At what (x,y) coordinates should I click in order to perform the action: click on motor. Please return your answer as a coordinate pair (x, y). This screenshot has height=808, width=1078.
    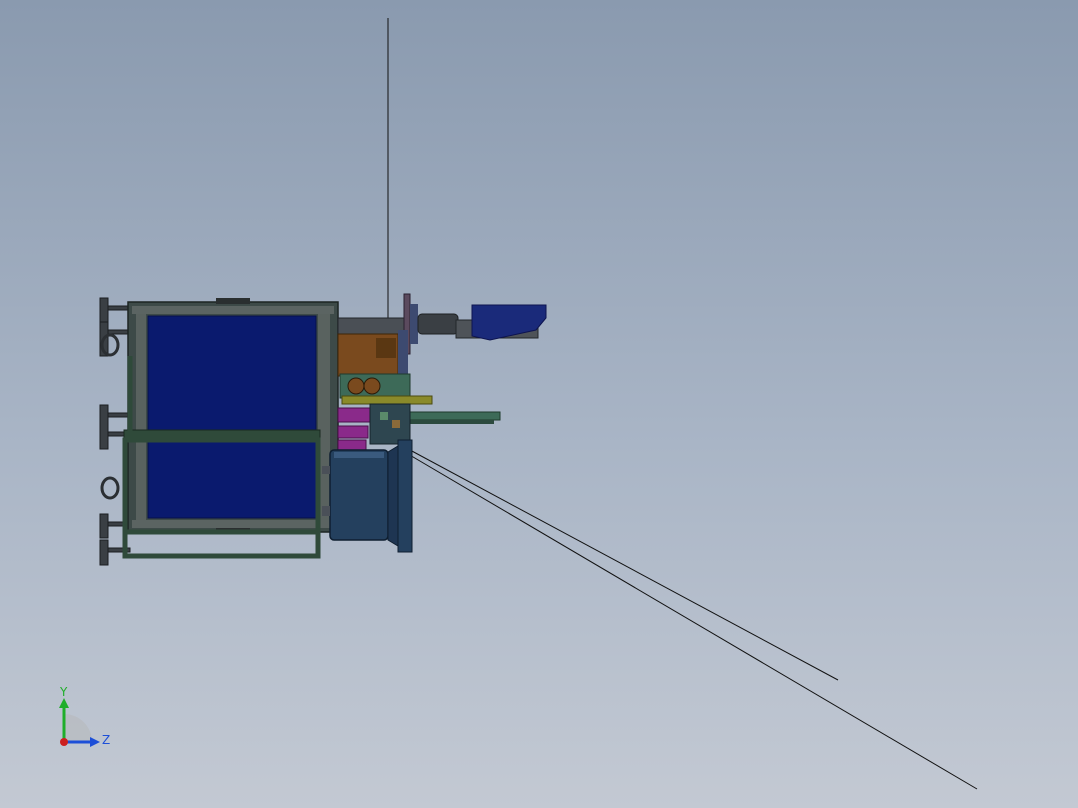
    Looking at the image, I should click on (367, 496).